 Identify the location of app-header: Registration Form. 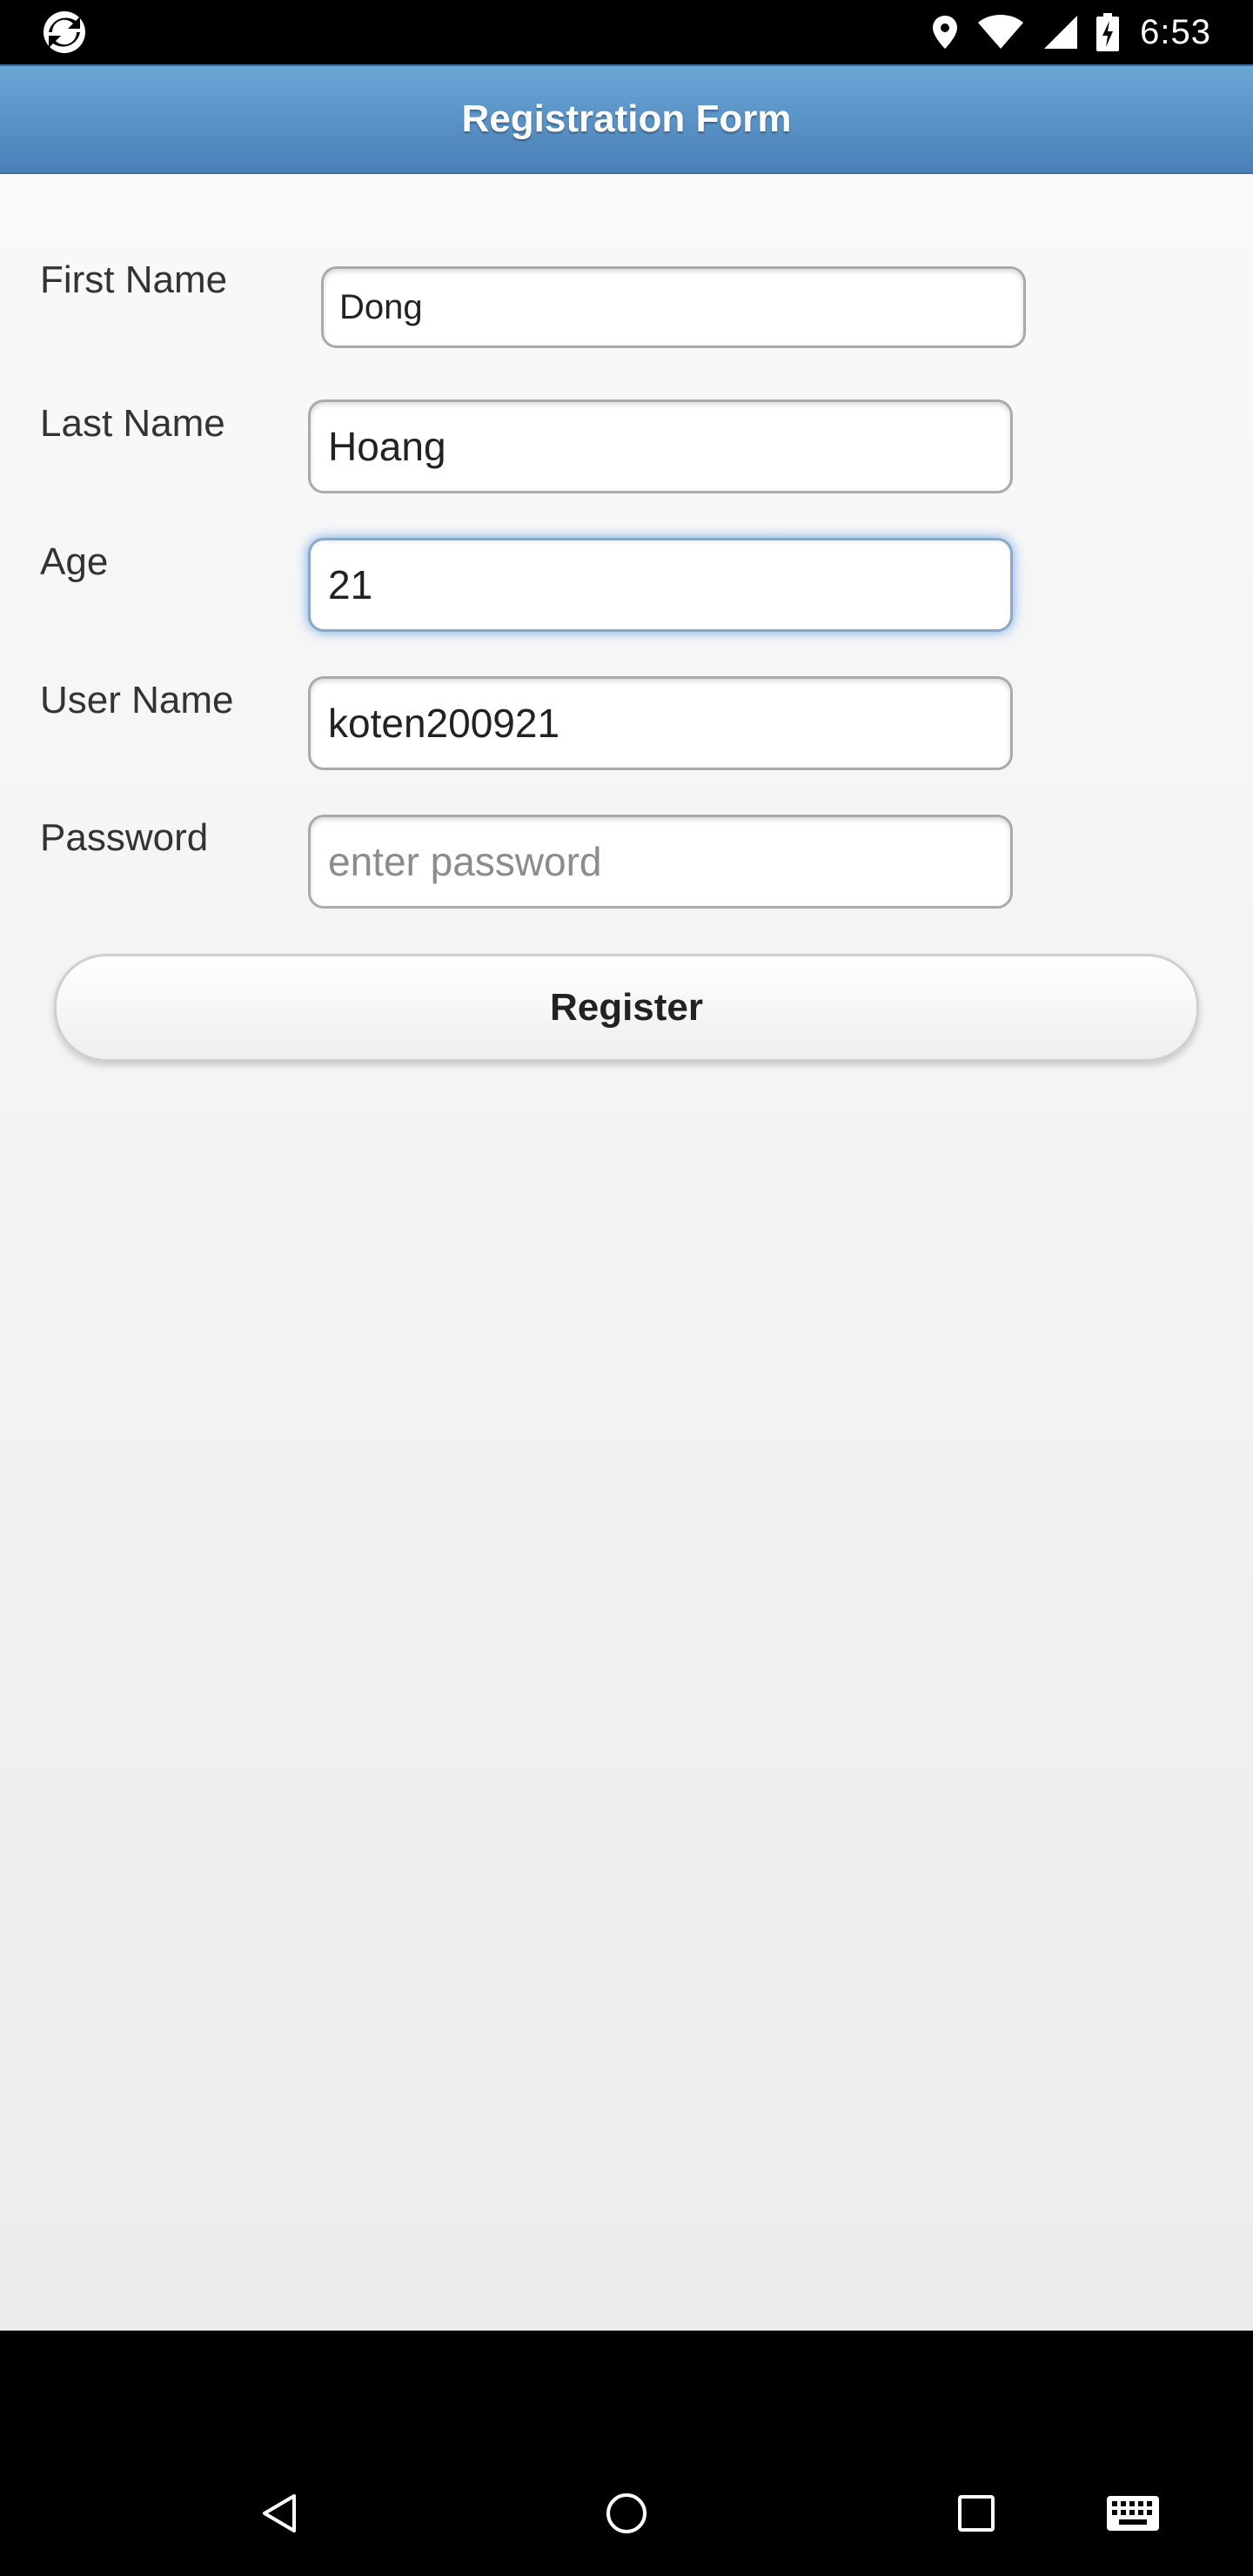
(626, 119).